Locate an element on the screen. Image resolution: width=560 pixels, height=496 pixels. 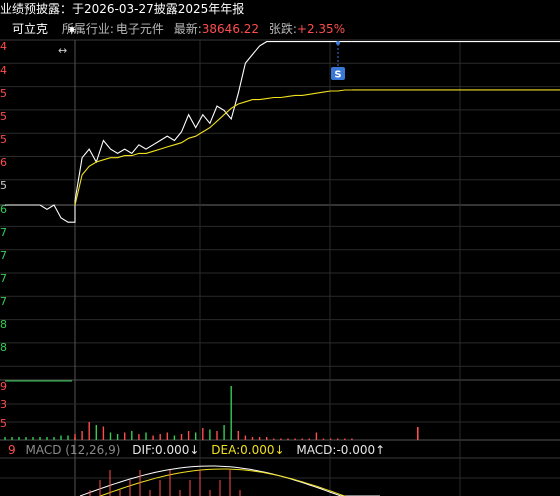
marker-label: S is located at coordinates (337, 75).